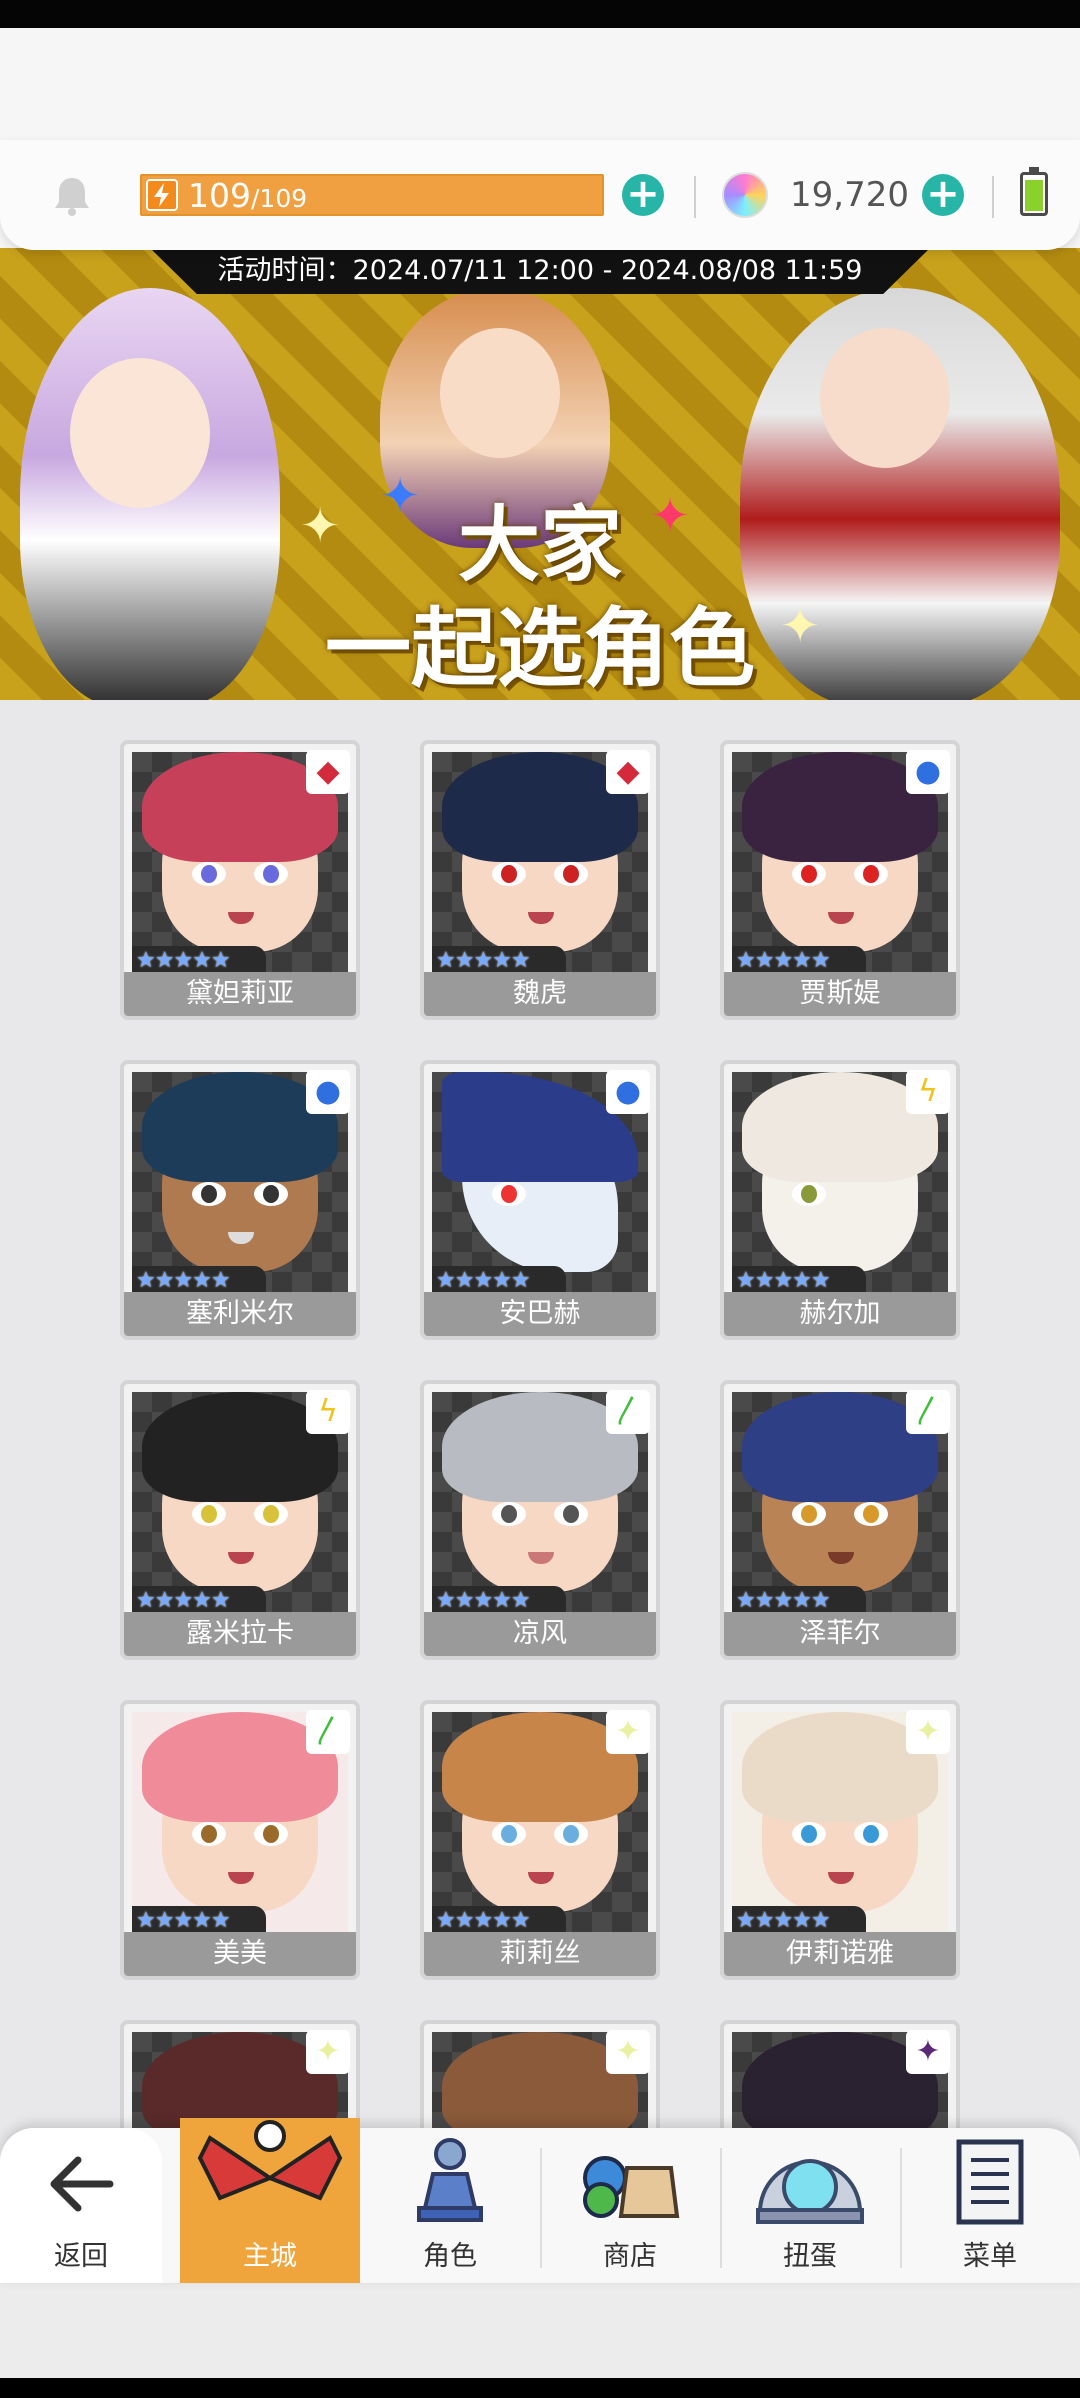  I want to click on nav-gacha: 扭蛋, so click(810, 2205).